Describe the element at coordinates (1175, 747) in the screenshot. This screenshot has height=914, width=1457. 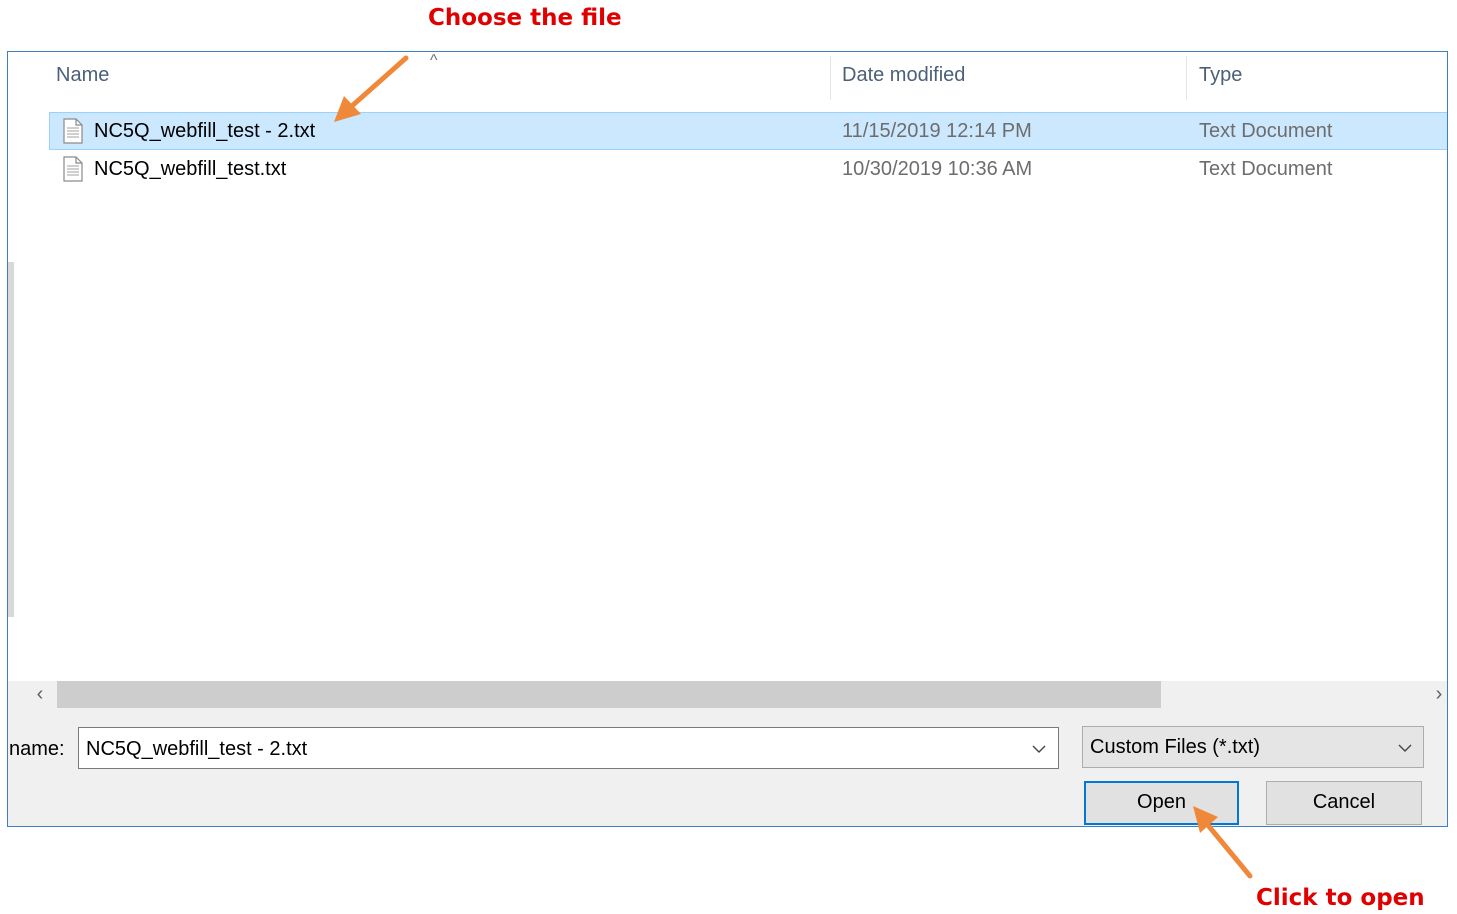
I see `file-type-value: Custom Files (*.txt)` at that location.